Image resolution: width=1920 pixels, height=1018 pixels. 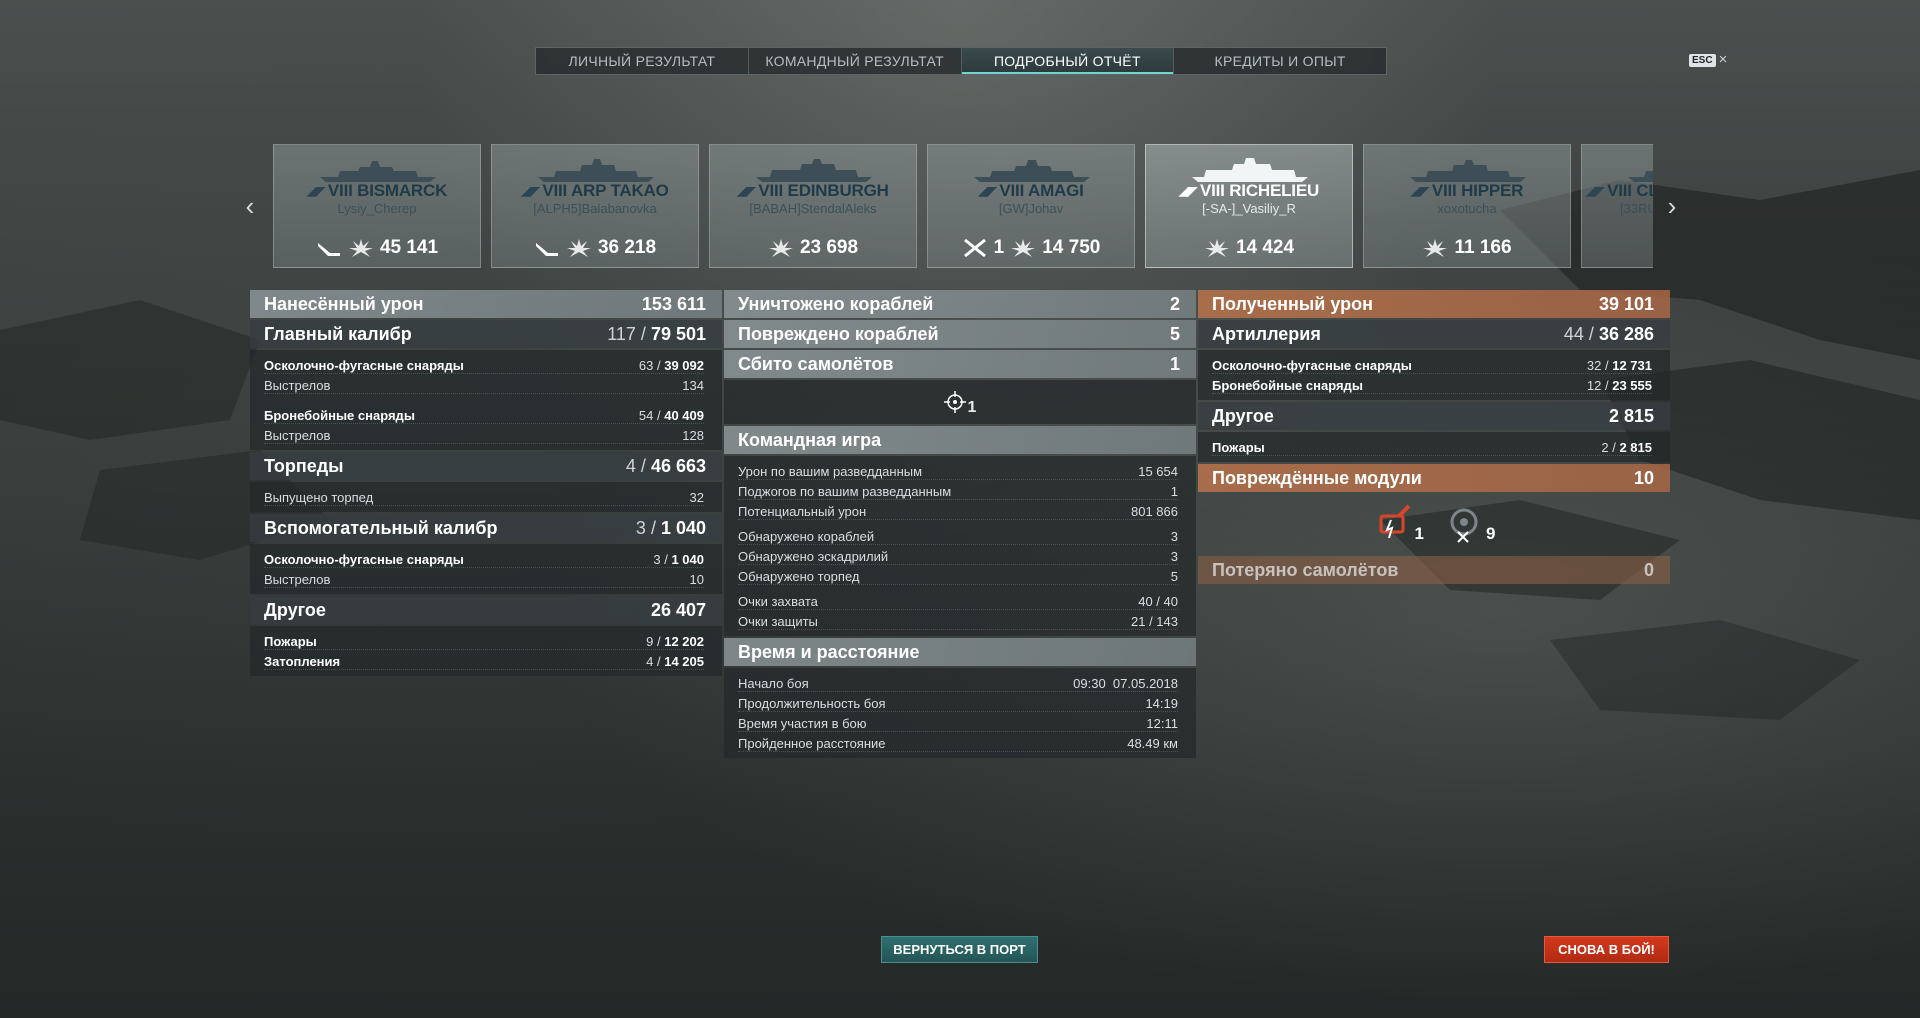 What do you see at coordinates (328, 249) in the screenshot?
I see `torpedo-hit-icon` at bounding box center [328, 249].